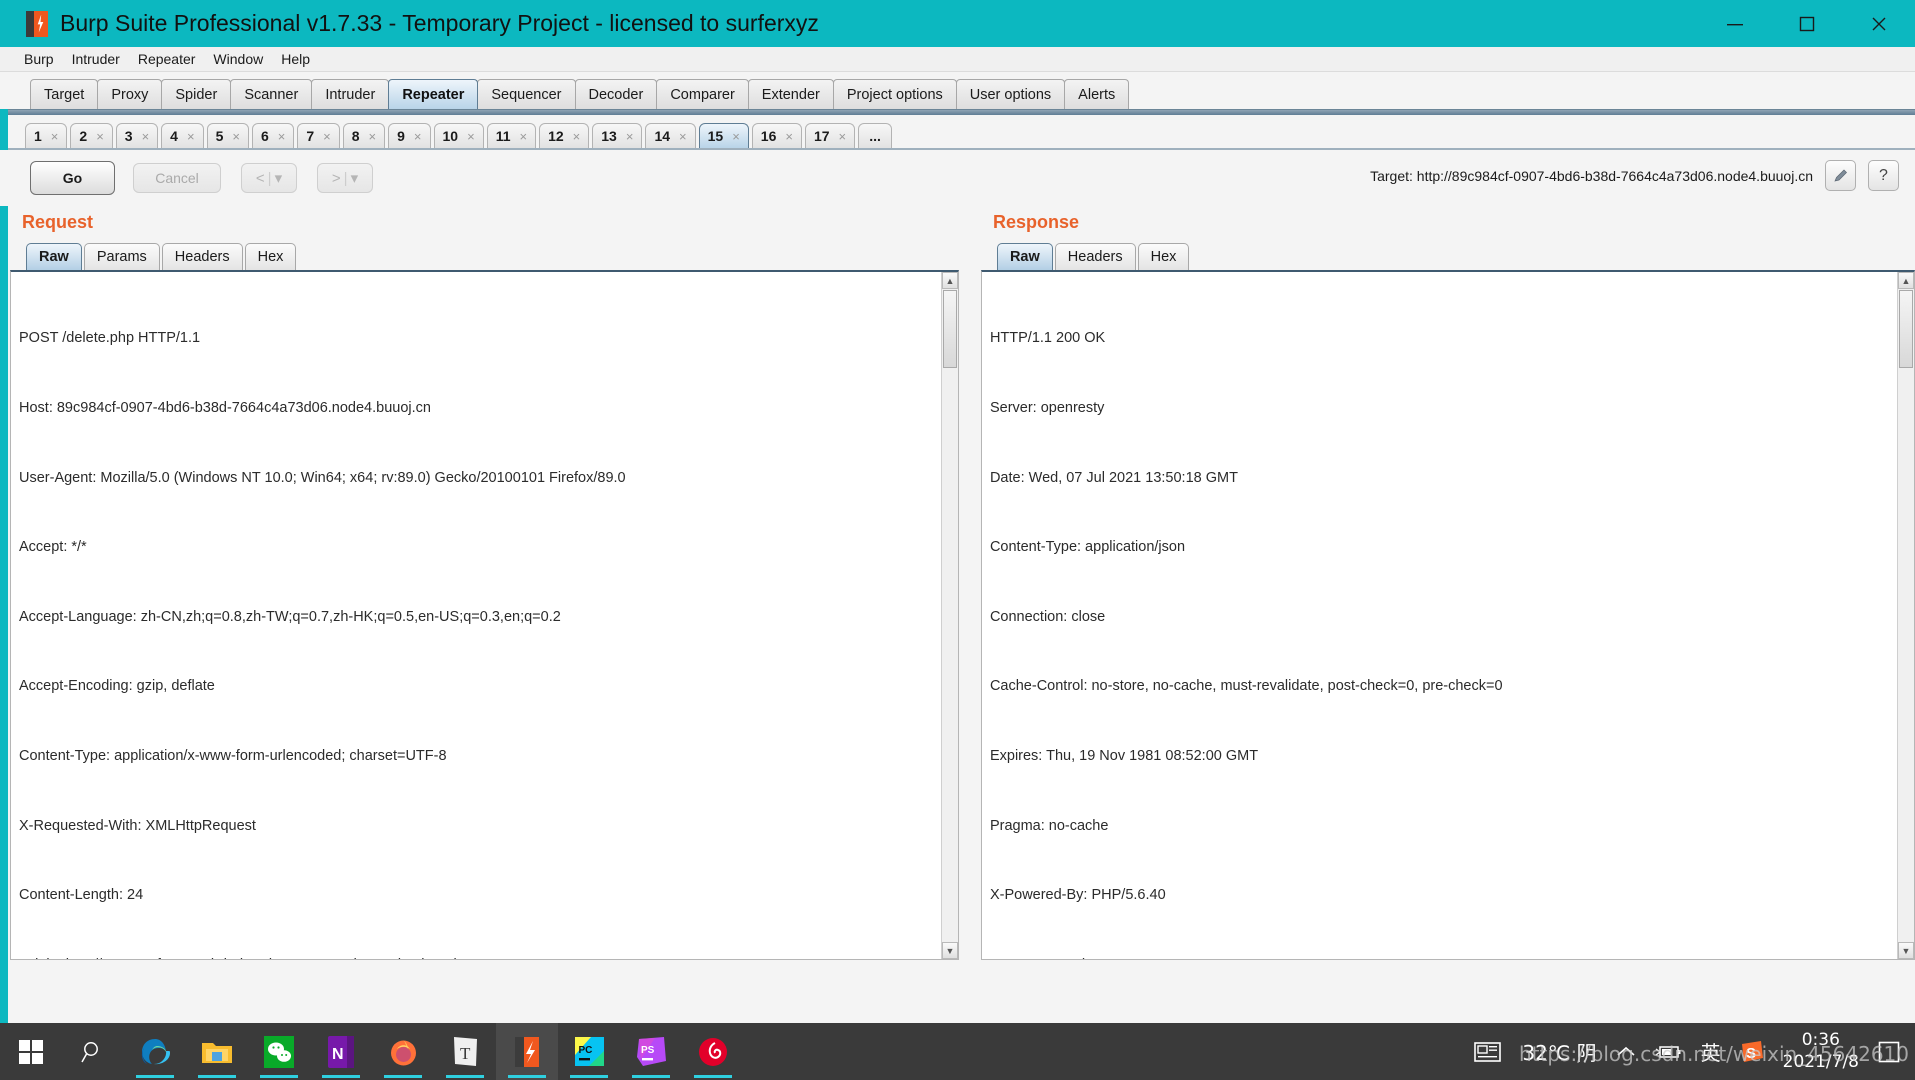 This screenshot has height=1080, width=1915. I want to click on menu-item-intruder: Intruder, so click(96, 59).